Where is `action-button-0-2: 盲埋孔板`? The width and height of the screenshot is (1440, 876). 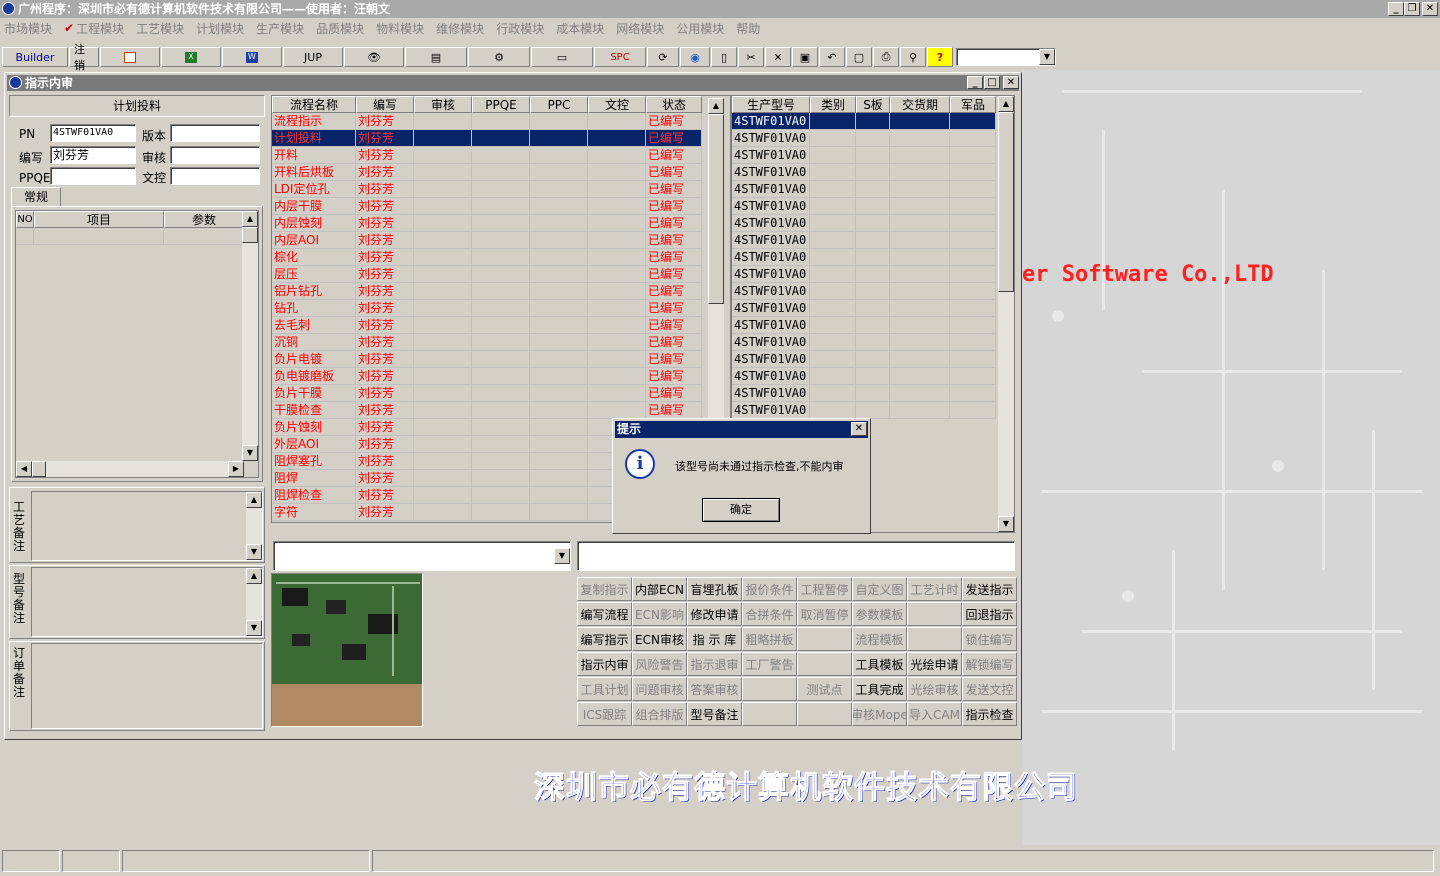 action-button-0-2: 盲埋孔板 is located at coordinates (714, 589).